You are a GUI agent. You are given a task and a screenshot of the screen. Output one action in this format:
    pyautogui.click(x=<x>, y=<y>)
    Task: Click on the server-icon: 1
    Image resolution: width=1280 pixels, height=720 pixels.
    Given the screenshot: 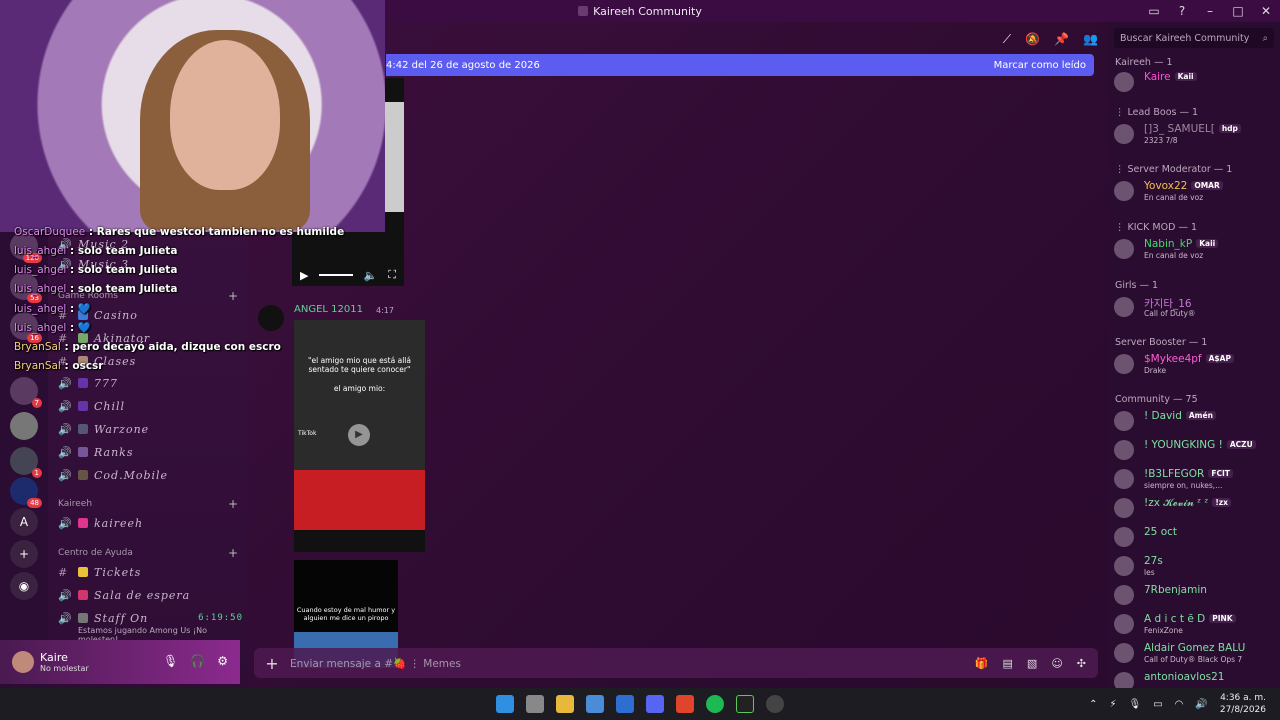 What is the action you would take?
    pyautogui.click(x=26, y=462)
    